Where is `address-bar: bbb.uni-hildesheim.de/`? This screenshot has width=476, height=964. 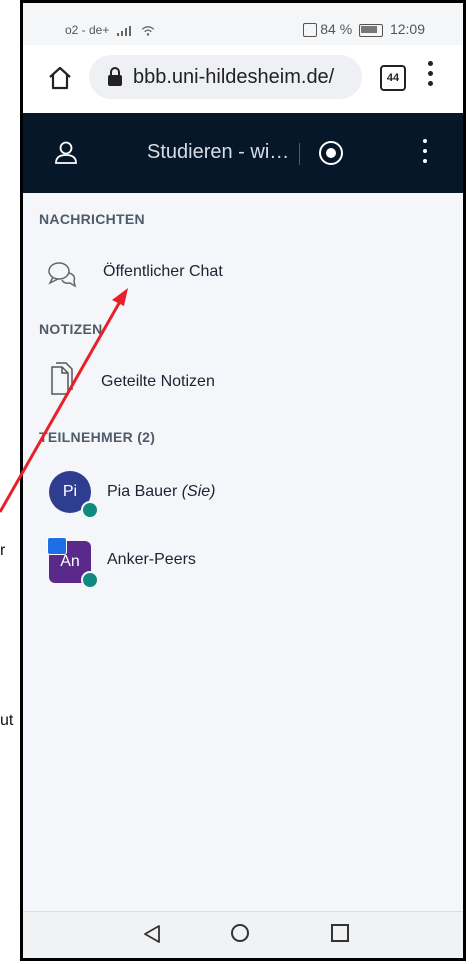 address-bar: bbb.uni-hildesheim.de/ is located at coordinates (225, 77).